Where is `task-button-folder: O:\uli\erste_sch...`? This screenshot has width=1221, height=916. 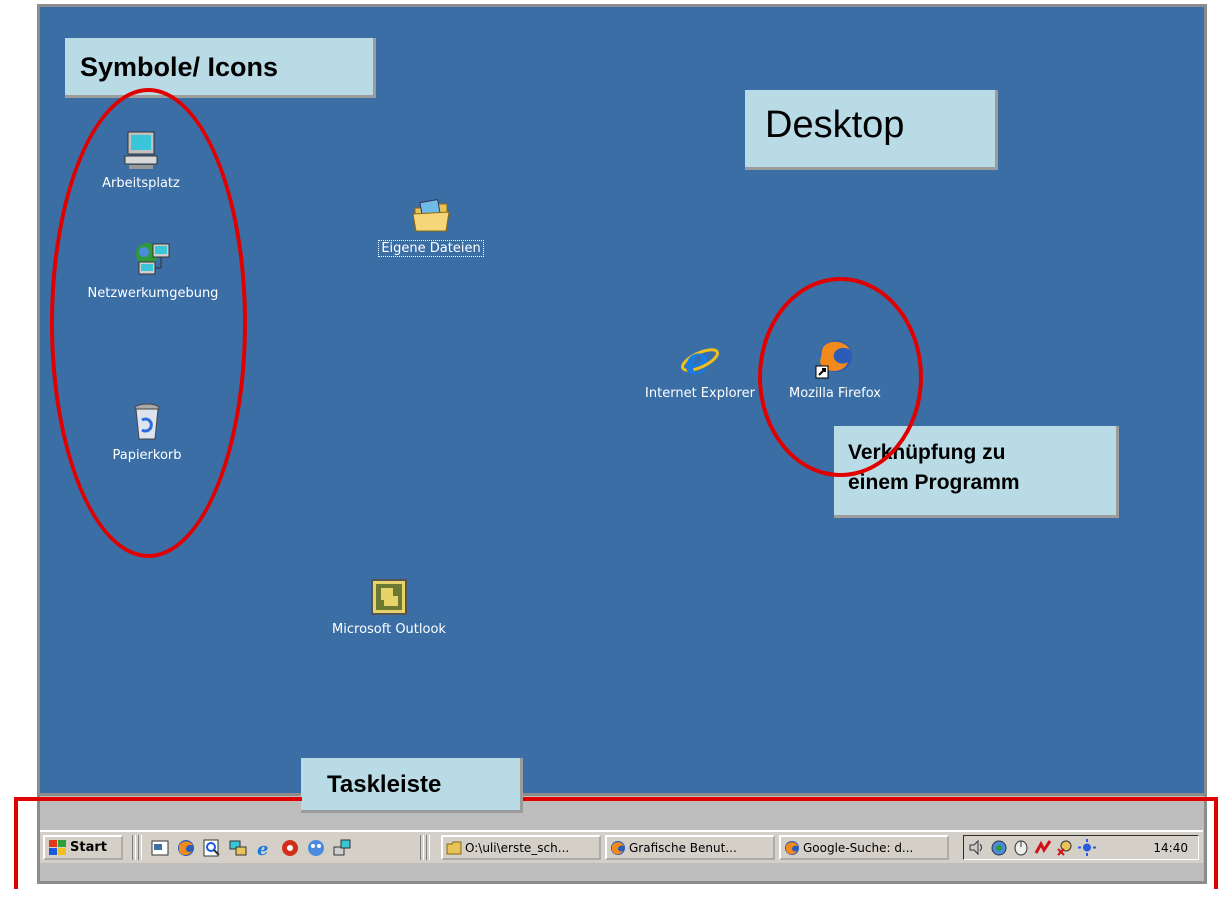
task-button-folder: O:\uli\erste_sch... is located at coordinates (521, 847).